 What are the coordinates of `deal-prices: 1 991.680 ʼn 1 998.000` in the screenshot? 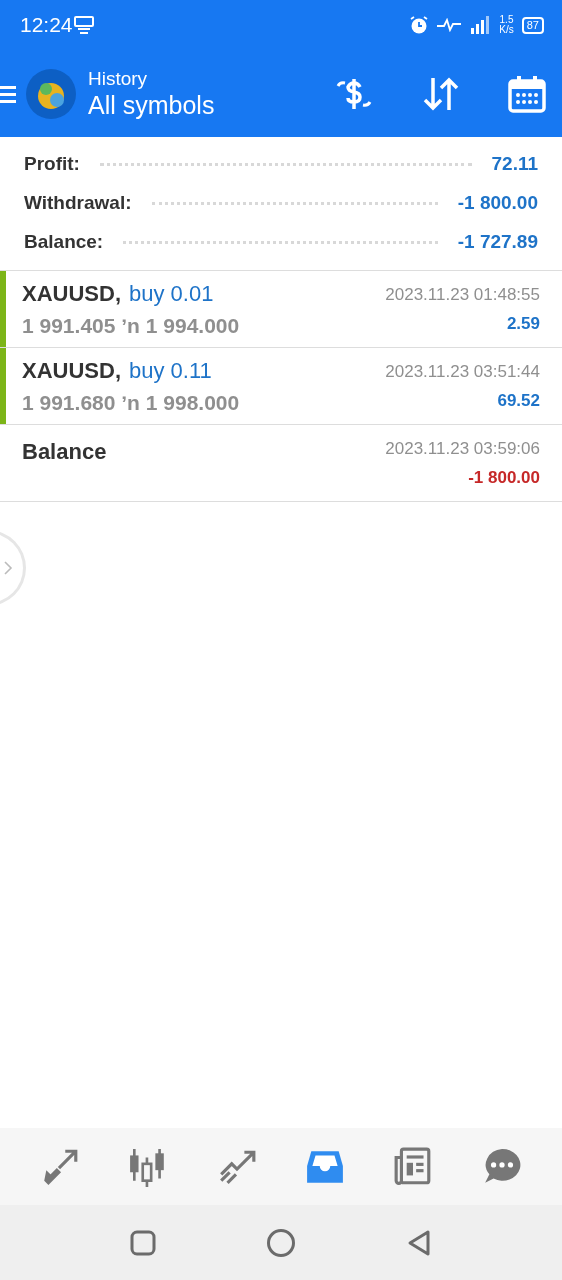 It's located at (131, 402).